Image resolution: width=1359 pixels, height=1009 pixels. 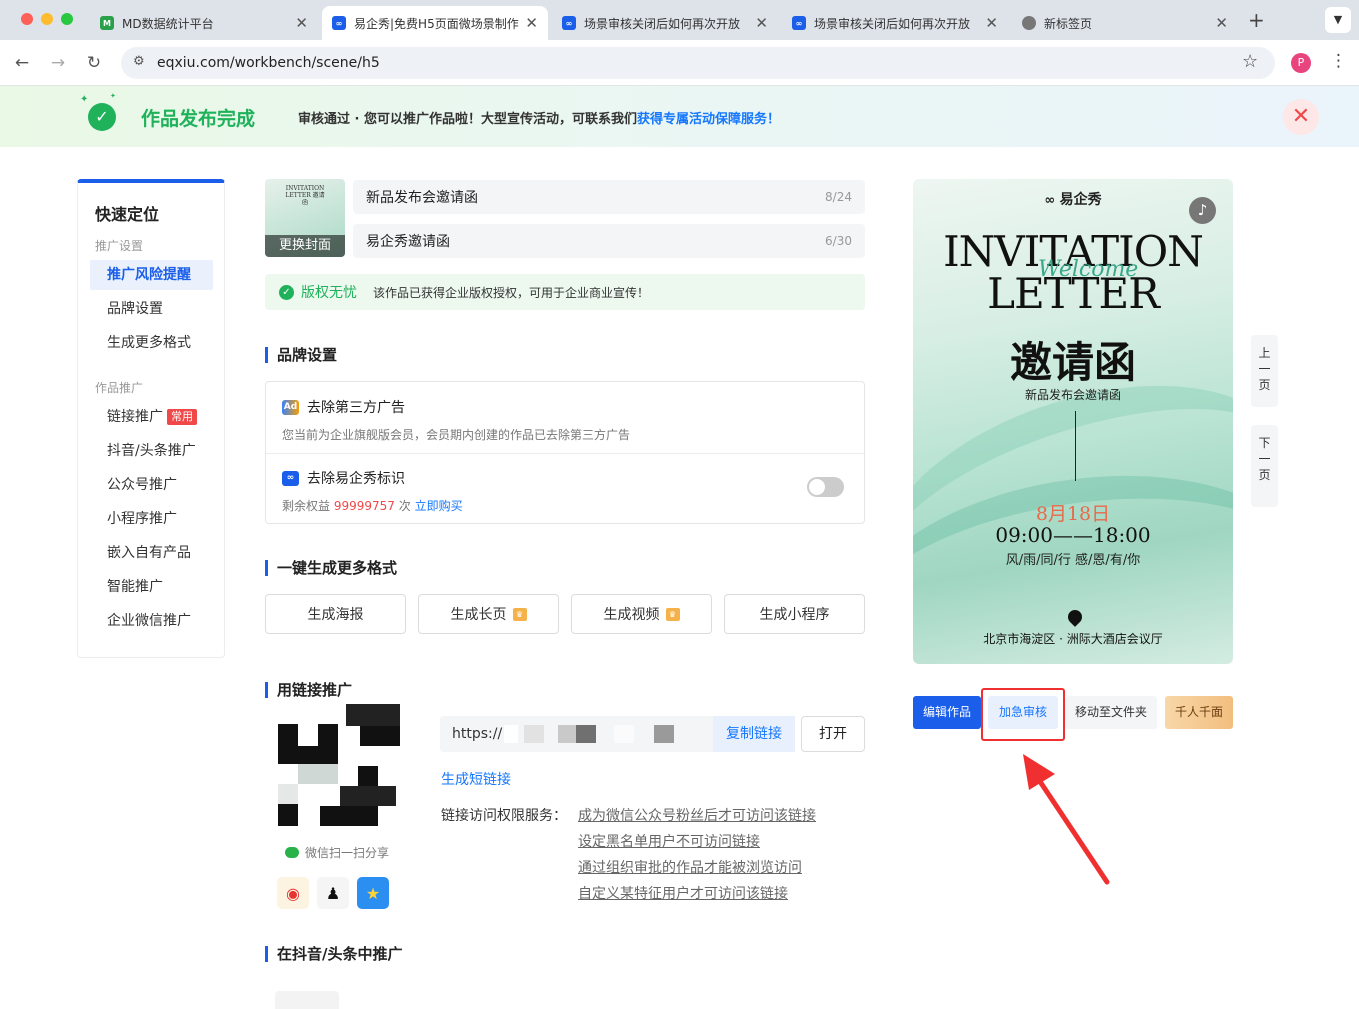 What do you see at coordinates (697, 815) in the screenshot?
I see `perm-link-fans-only: 成为微信公众号粉丝后才可访问该链接` at bounding box center [697, 815].